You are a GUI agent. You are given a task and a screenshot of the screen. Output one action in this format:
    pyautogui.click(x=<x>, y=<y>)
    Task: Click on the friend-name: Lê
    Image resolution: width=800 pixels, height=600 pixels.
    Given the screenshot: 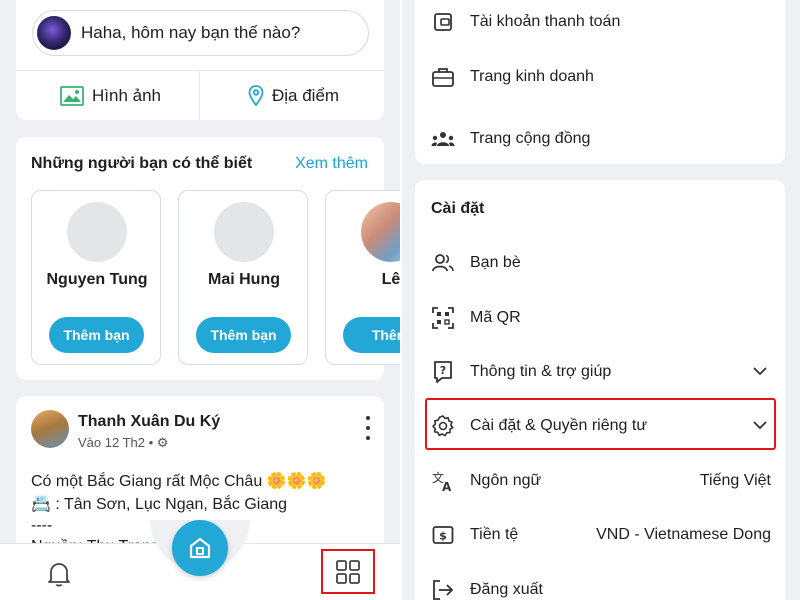 What is the action you would take?
    pyautogui.click(x=390, y=279)
    